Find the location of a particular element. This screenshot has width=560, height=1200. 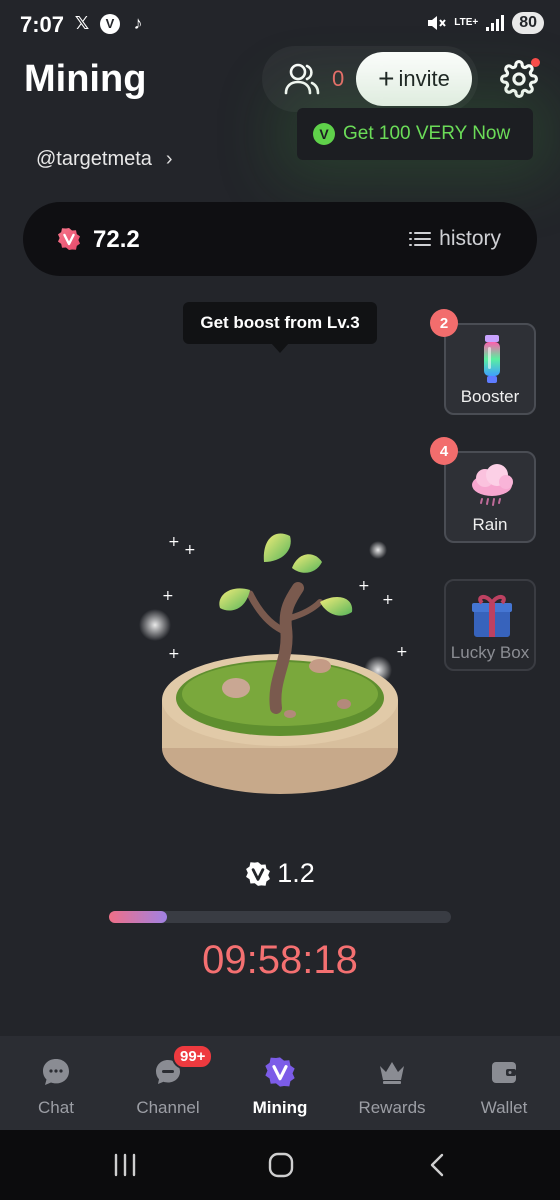

very-v-icon: V is located at coordinates (324, 134).